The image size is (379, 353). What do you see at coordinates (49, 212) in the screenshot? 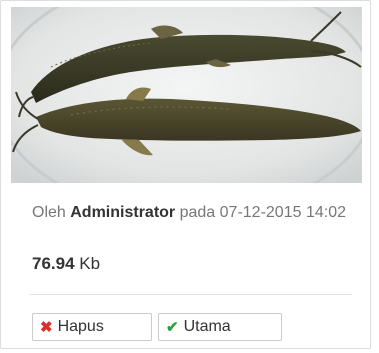
I see `meta-prefix: Oleh` at bounding box center [49, 212].